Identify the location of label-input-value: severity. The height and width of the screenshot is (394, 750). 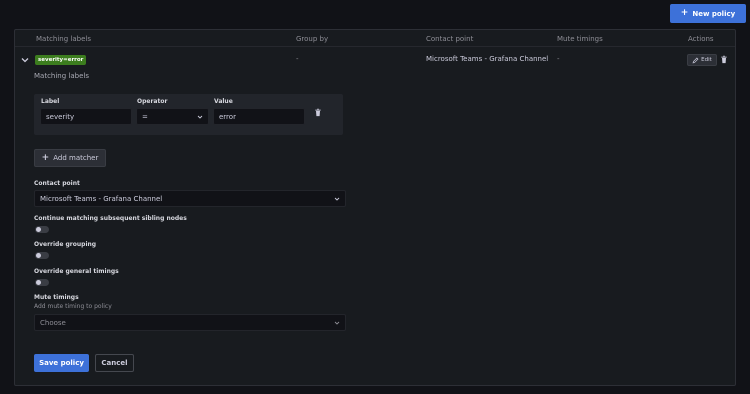
(60, 116).